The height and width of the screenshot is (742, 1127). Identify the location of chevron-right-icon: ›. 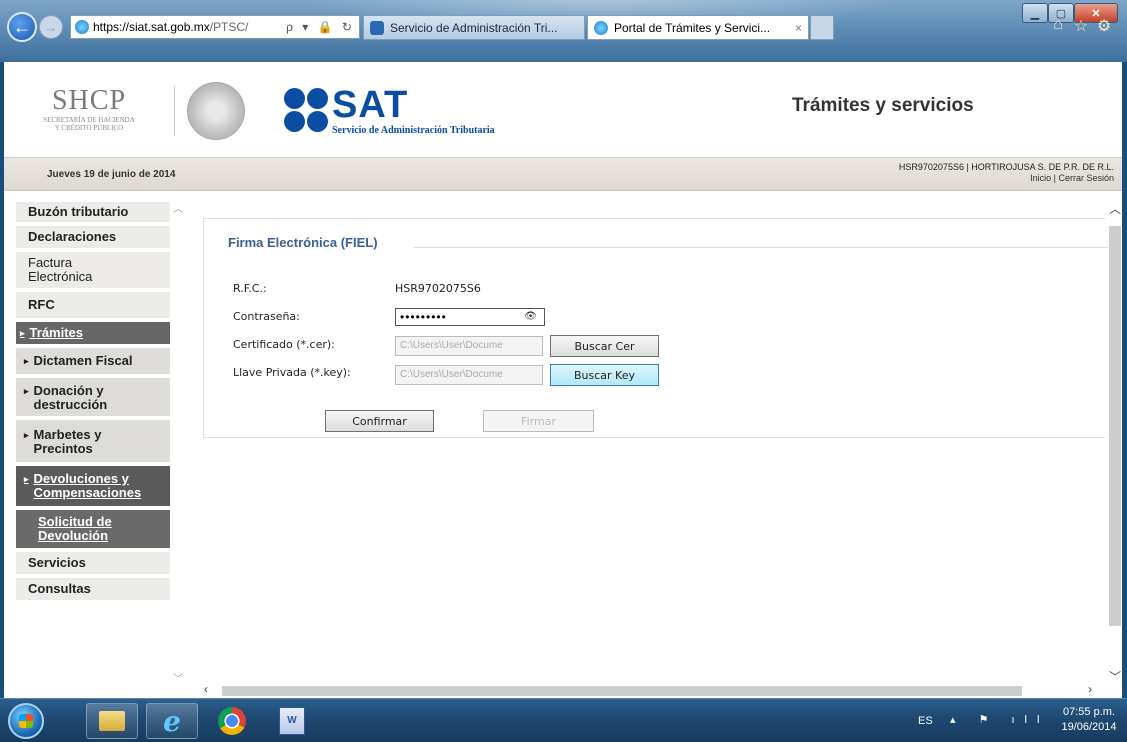
(1090, 689).